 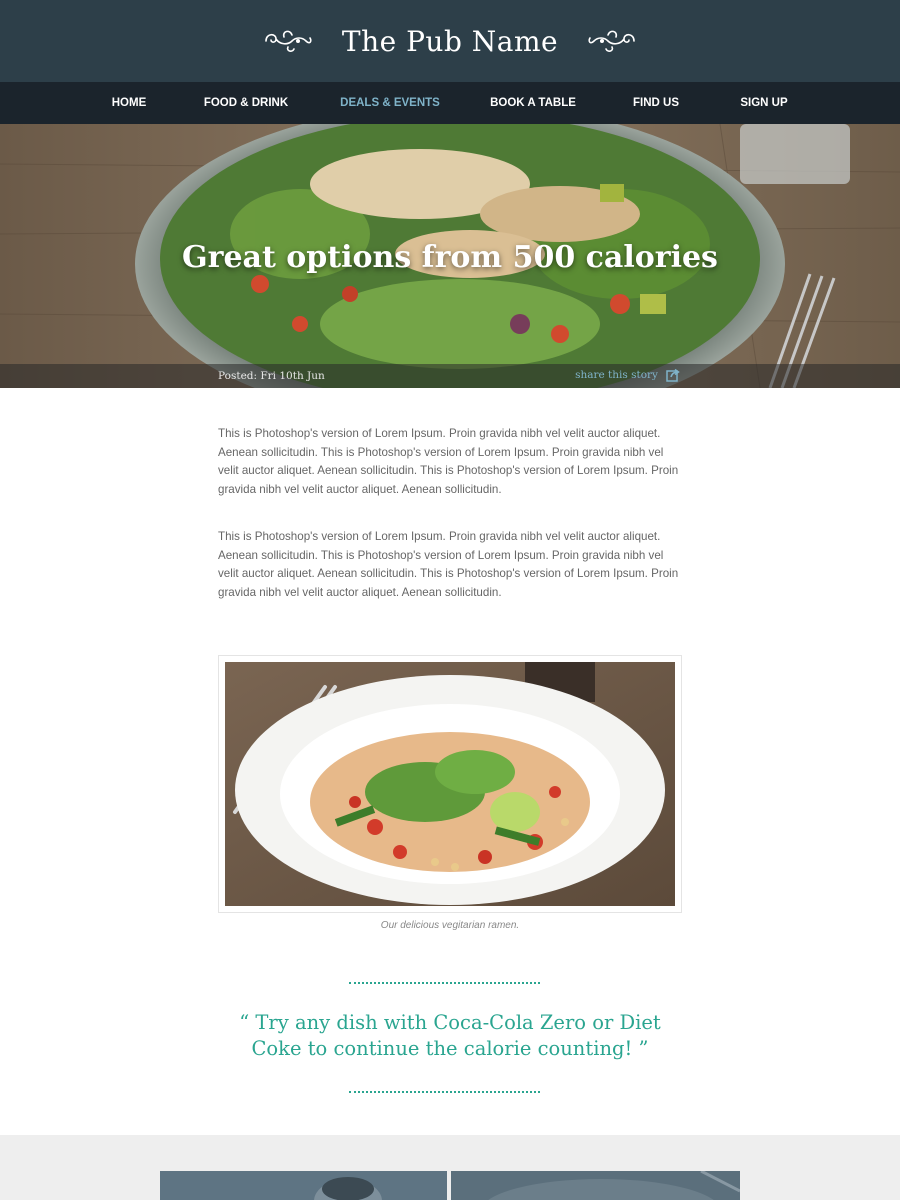 I want to click on brand-title: The Pub Name, so click(x=450, y=41).